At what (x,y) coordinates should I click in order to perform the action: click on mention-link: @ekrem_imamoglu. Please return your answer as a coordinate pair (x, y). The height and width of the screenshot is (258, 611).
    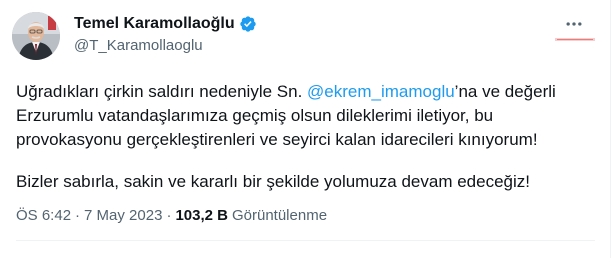
    Looking at the image, I should click on (381, 91).